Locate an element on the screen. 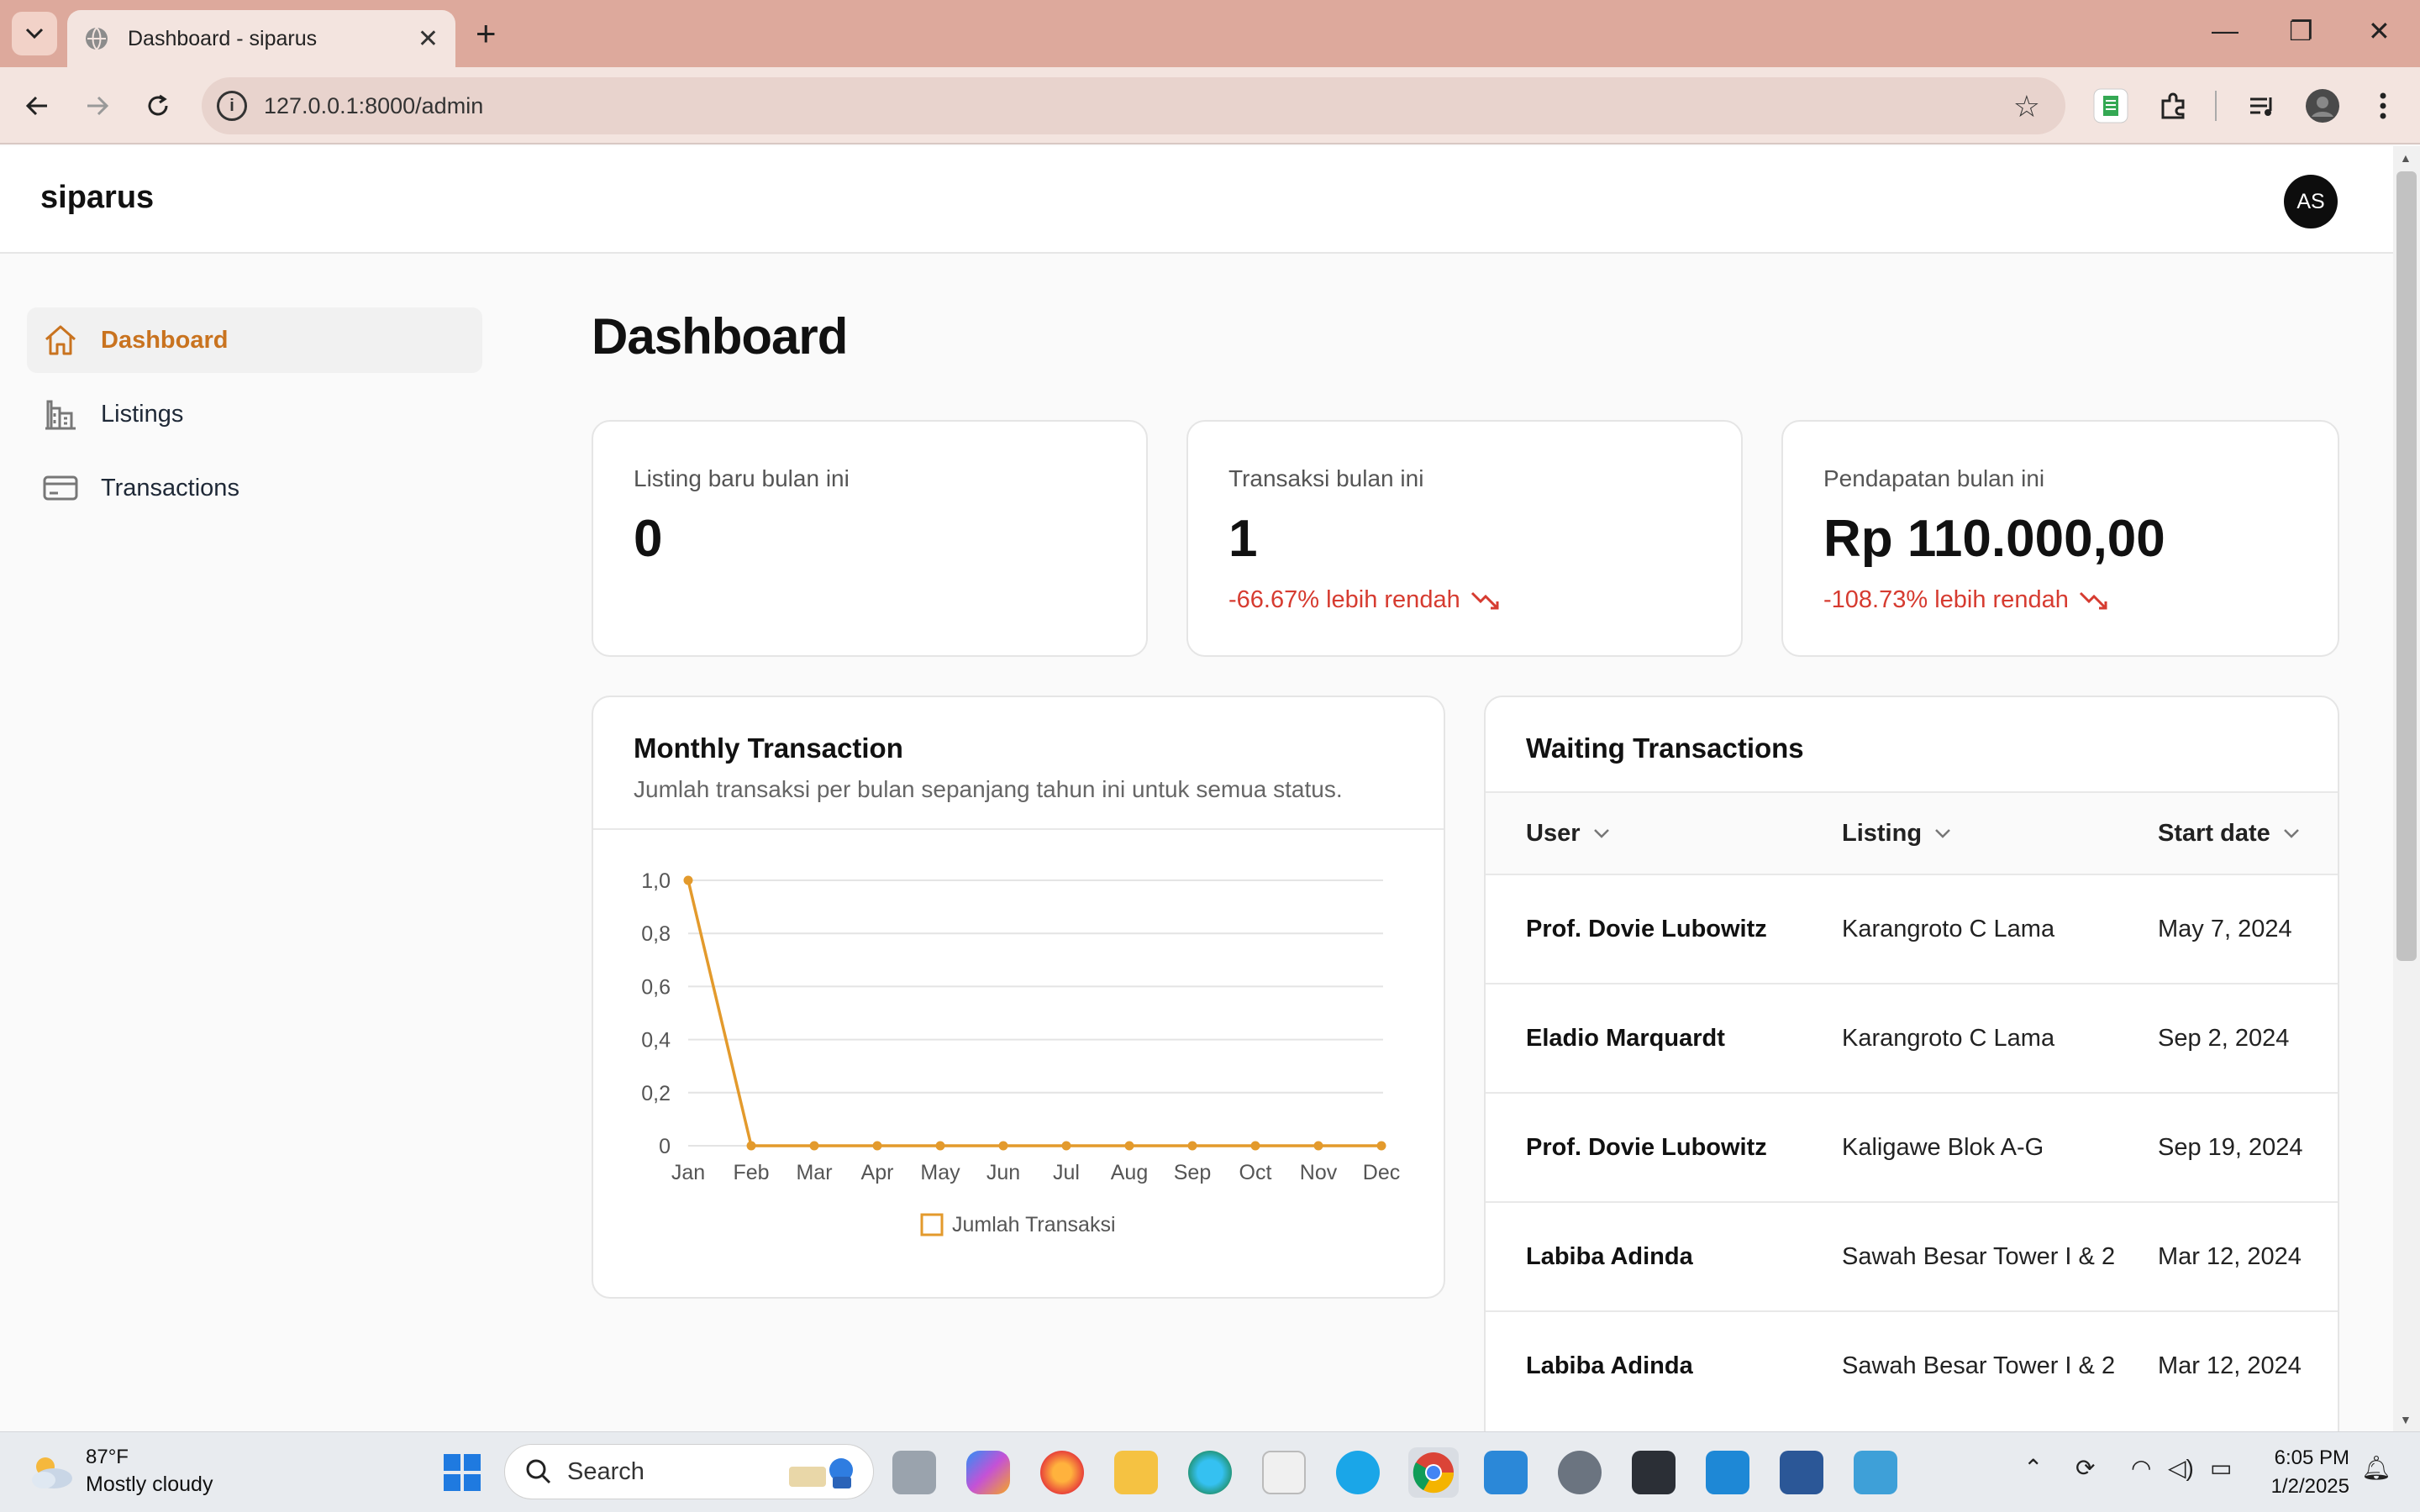 Image resolution: width=2420 pixels, height=1512 pixels. reload-button is located at coordinates (158, 106).